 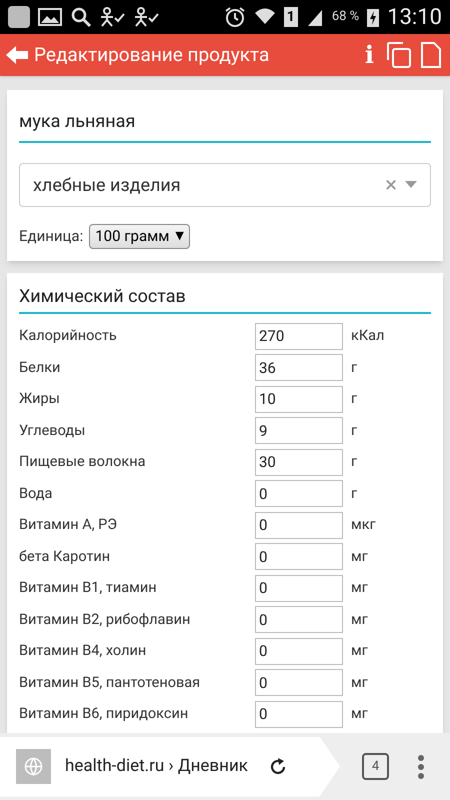 What do you see at coordinates (68, 525) in the screenshot?
I see `nutrient-label: Витамин А, РЭ` at bounding box center [68, 525].